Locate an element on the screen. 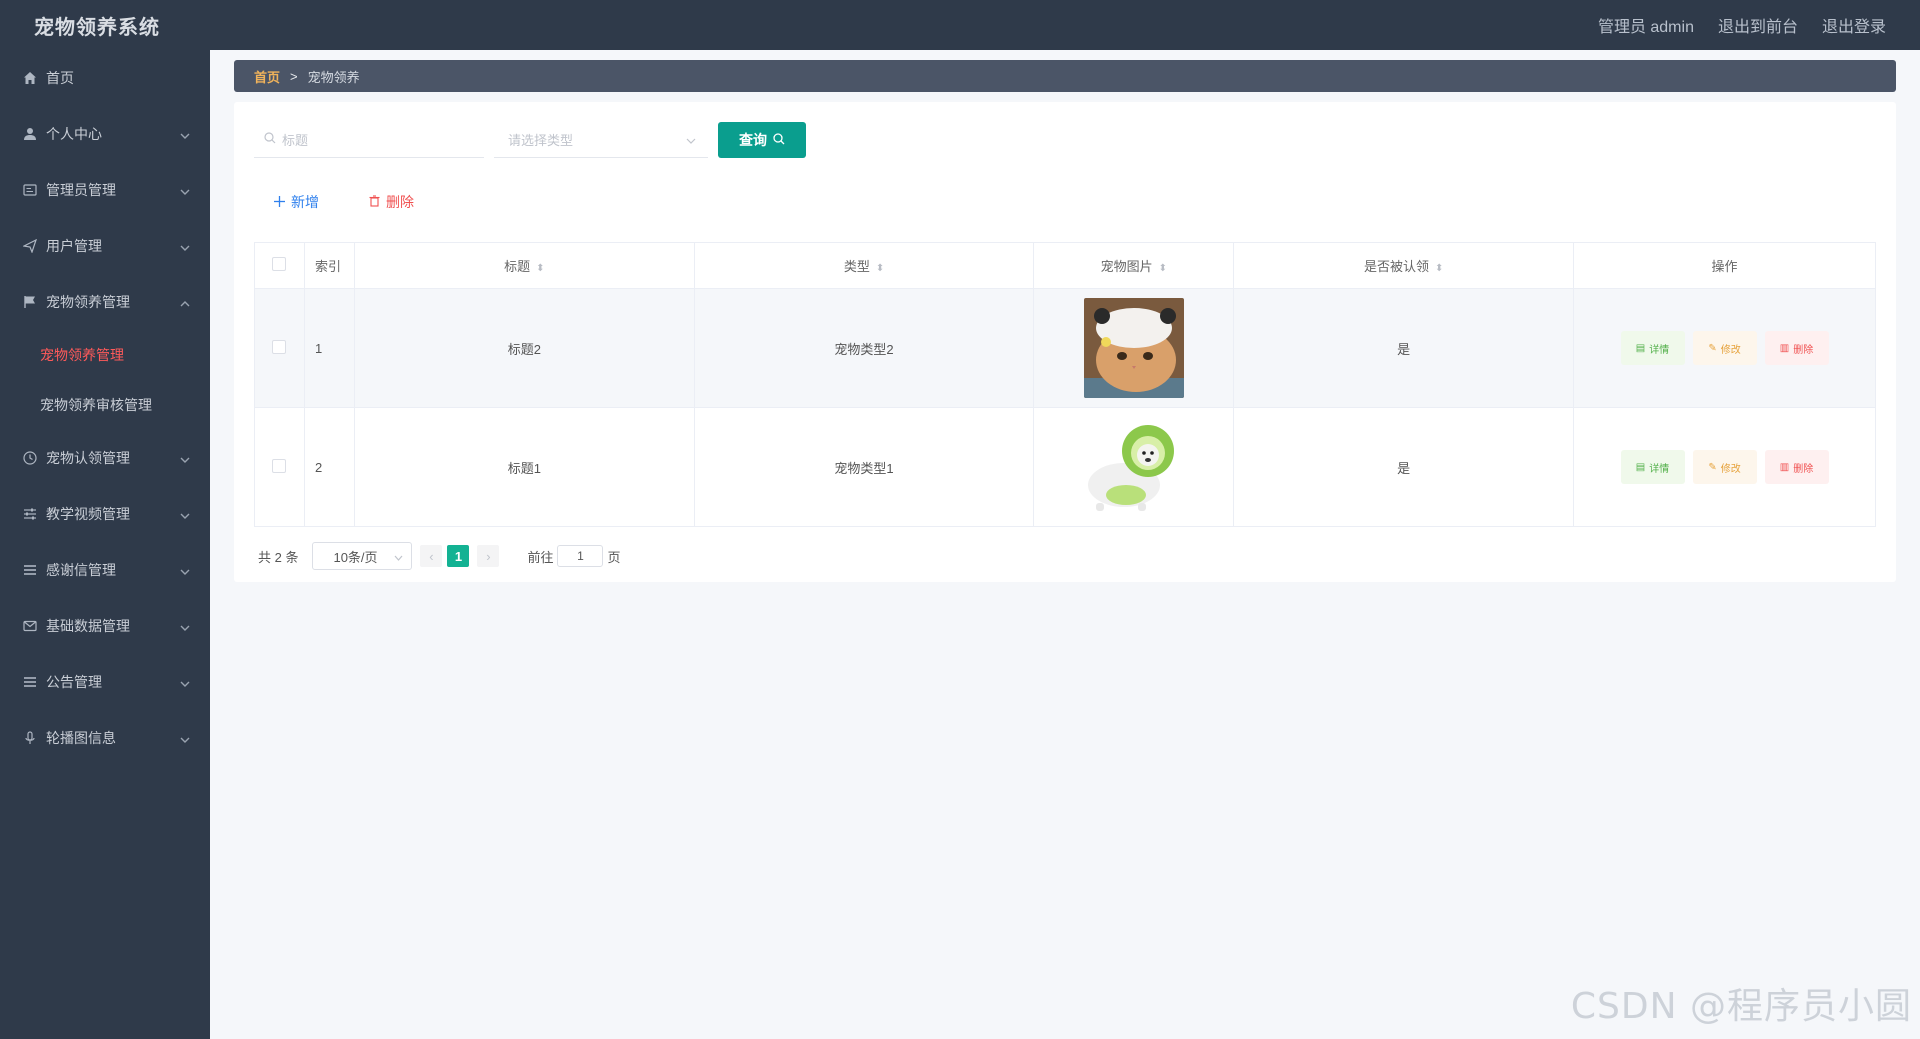  chevron-right-icon: › is located at coordinates (488, 556).